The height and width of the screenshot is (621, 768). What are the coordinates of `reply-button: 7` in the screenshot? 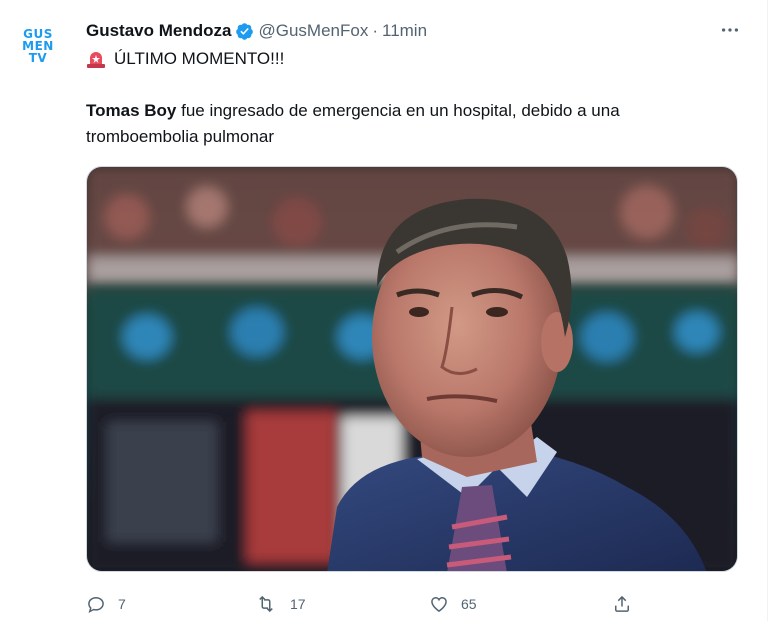 It's located at (106, 604).